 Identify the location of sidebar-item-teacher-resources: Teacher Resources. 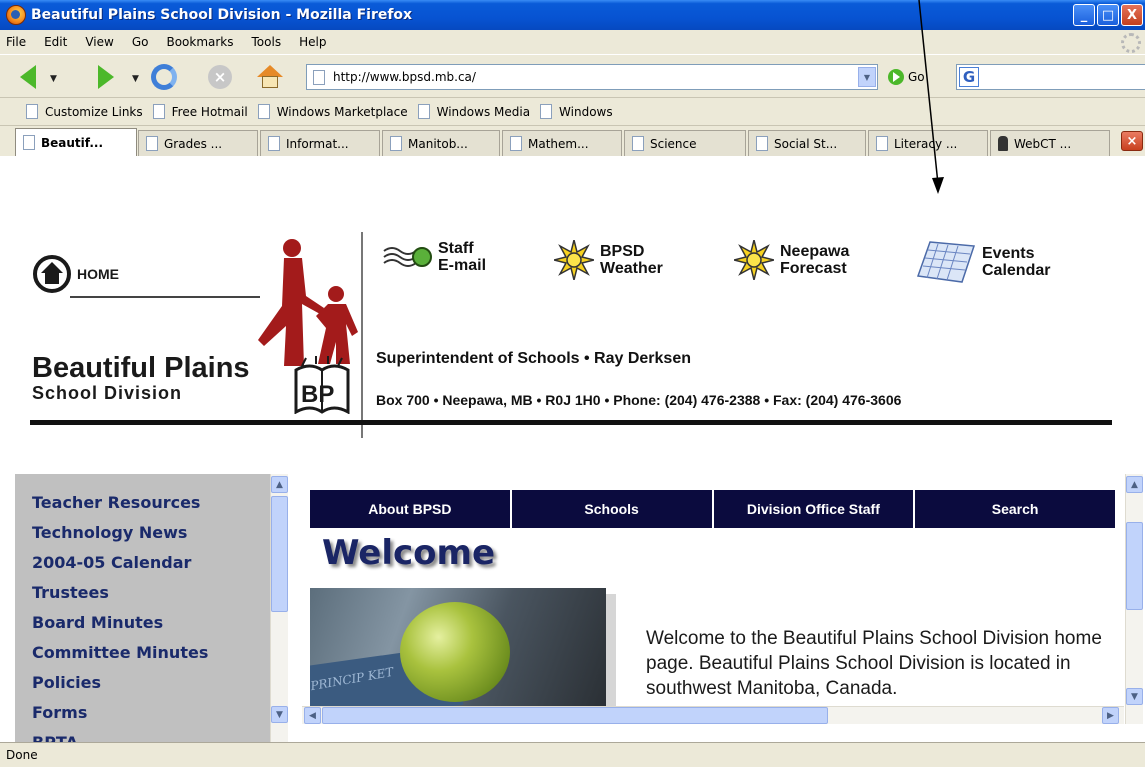
(151, 505).